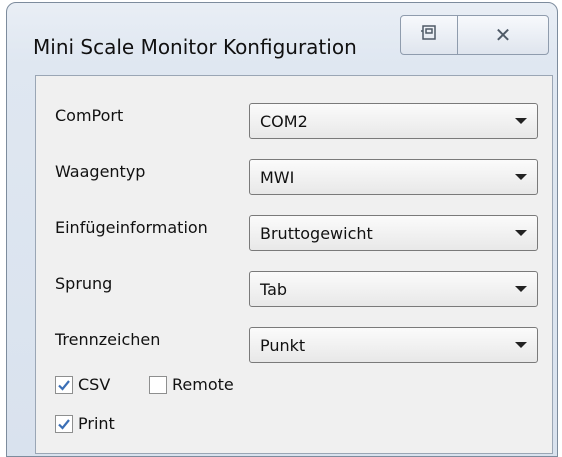 This screenshot has width=562, height=457. What do you see at coordinates (89, 115) in the screenshot?
I see `comport-label: ComPort` at bounding box center [89, 115].